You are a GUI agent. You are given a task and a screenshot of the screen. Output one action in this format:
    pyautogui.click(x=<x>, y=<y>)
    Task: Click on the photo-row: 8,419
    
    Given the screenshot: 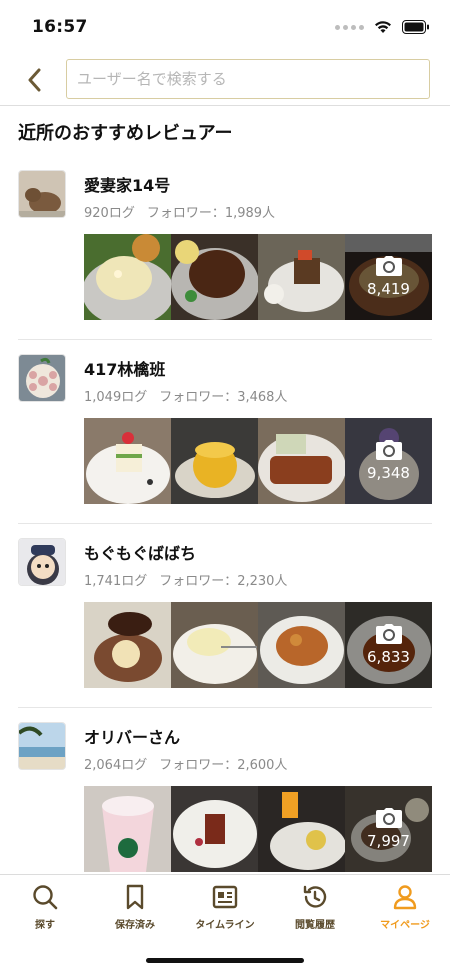 What is the action you would take?
    pyautogui.click(x=258, y=277)
    